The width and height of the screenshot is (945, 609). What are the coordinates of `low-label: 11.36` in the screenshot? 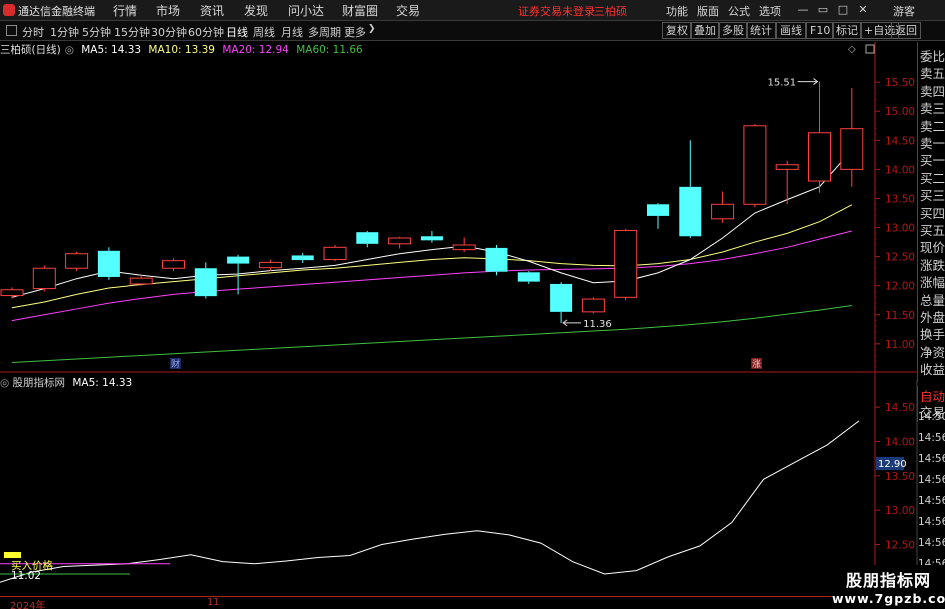 It's located at (597, 324).